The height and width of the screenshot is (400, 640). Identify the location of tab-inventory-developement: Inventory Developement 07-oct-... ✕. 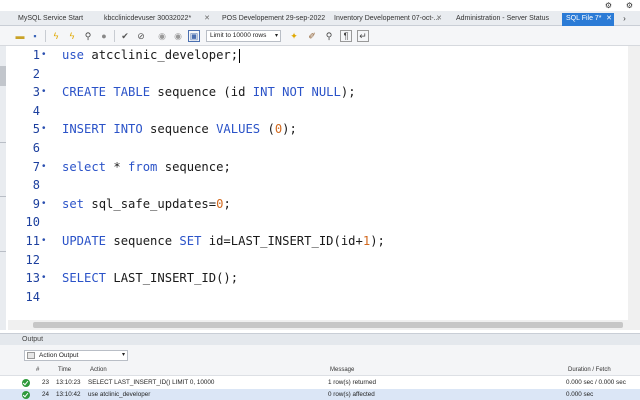
(387, 19).